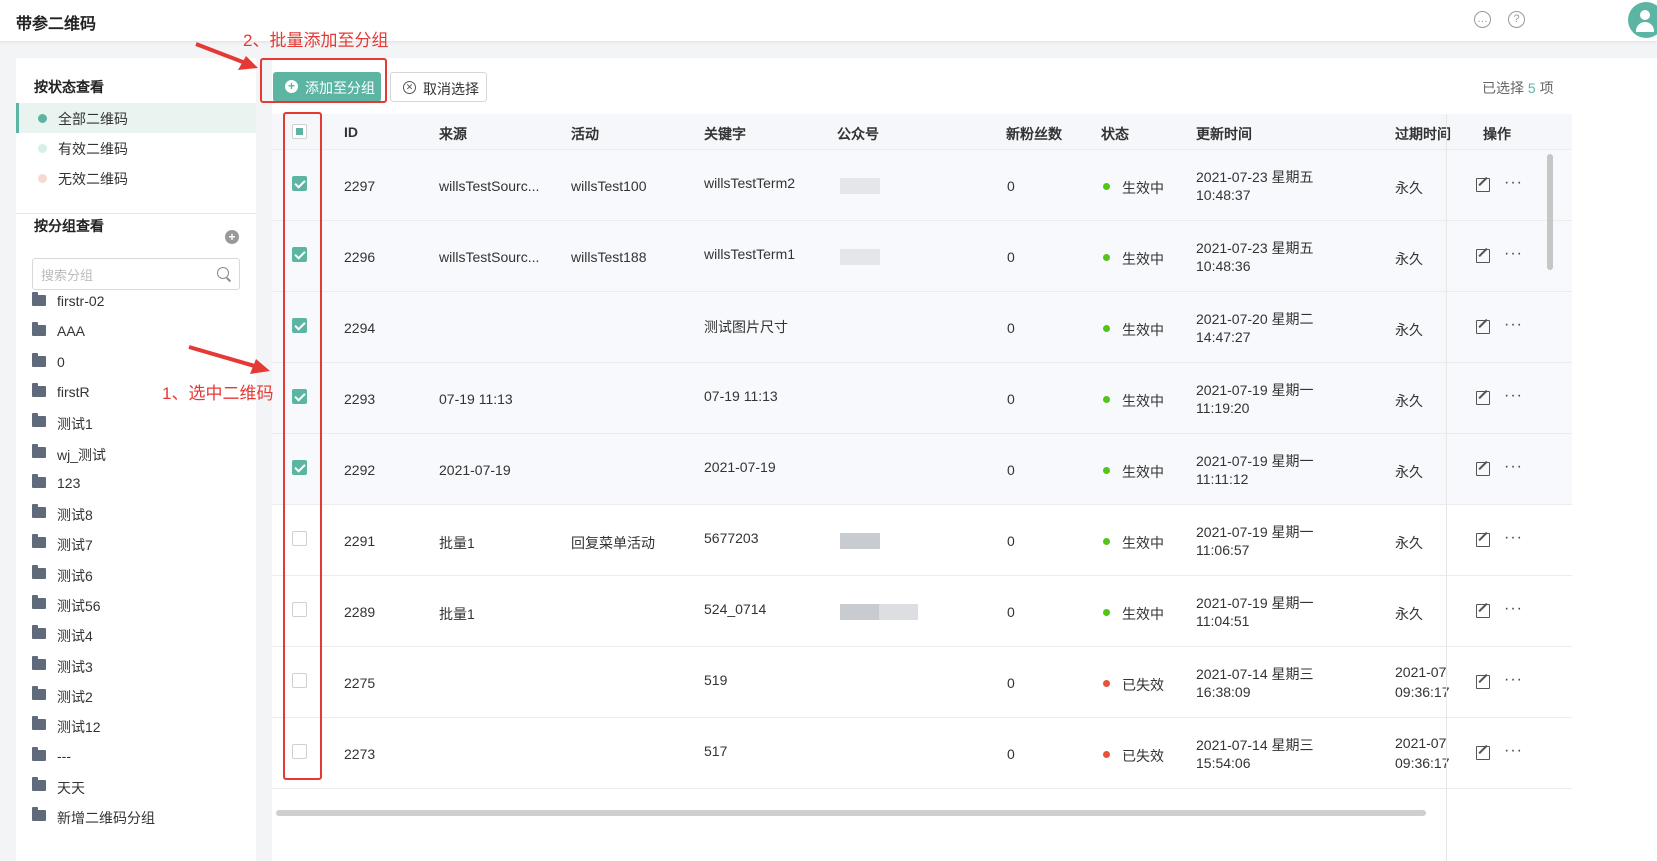  What do you see at coordinates (75, 515) in the screenshot?
I see `group-item-label: 测试8` at bounding box center [75, 515].